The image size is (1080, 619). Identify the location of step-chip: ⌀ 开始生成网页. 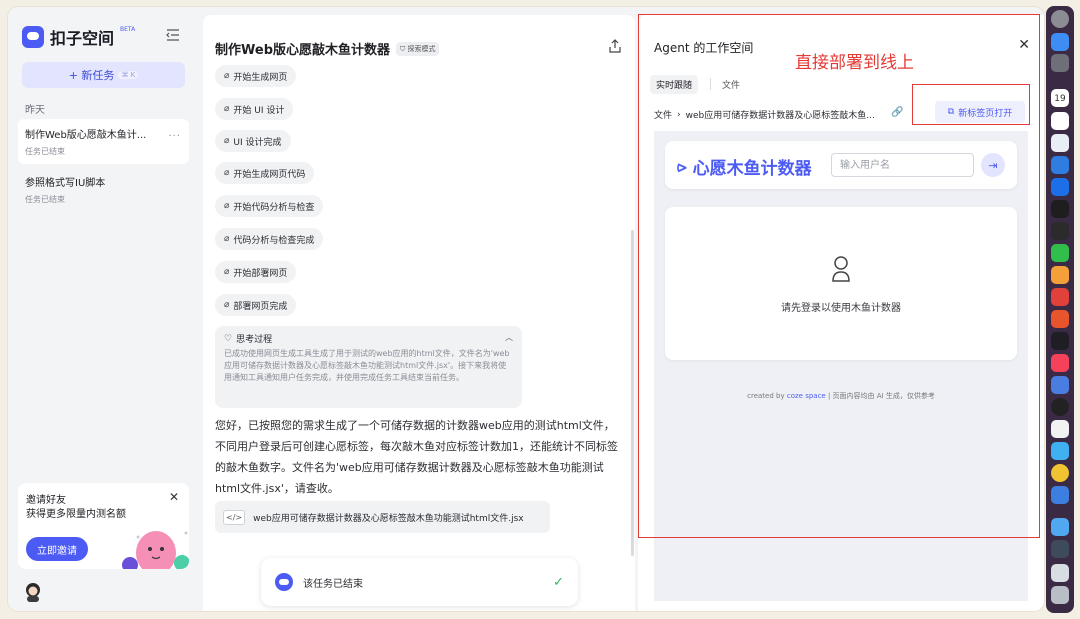
(256, 76).